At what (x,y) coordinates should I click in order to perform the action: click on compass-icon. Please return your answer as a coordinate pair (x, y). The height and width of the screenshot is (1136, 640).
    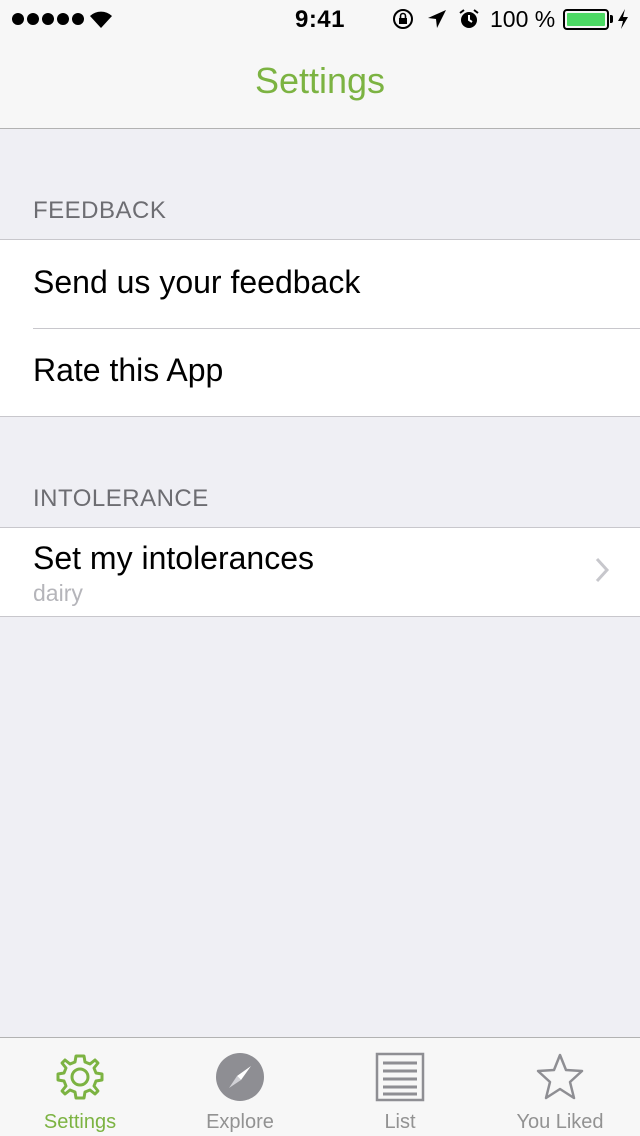
    Looking at the image, I should click on (240, 1077).